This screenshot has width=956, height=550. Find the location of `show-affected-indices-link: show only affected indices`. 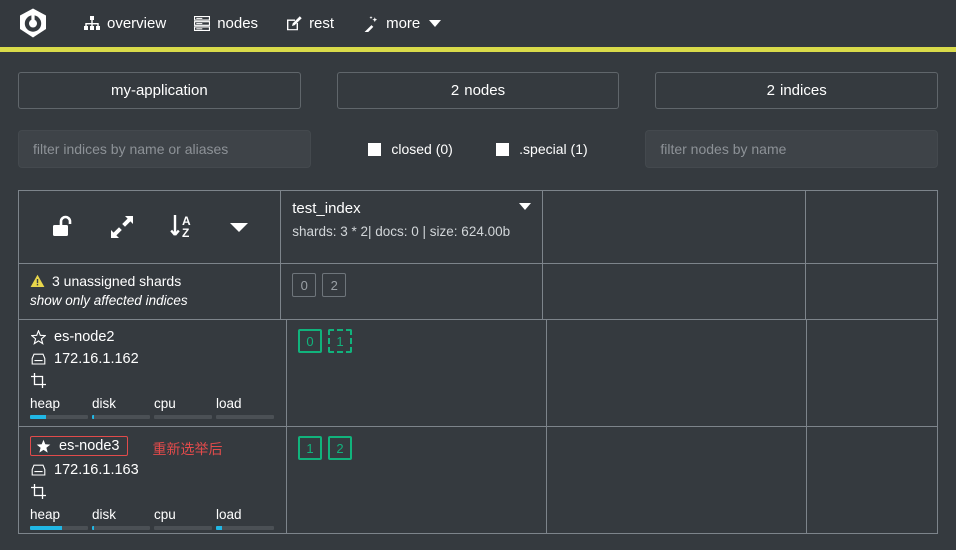

show-affected-indices-link: show only affected indices is located at coordinates (149, 300).